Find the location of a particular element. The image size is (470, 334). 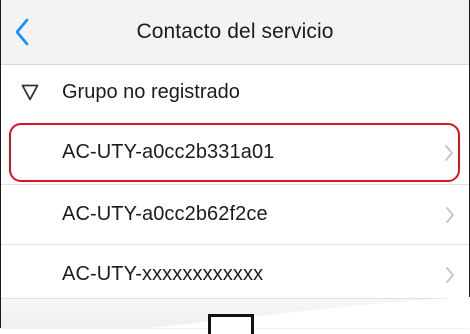

page-title: Contacto del servicio is located at coordinates (235, 31).